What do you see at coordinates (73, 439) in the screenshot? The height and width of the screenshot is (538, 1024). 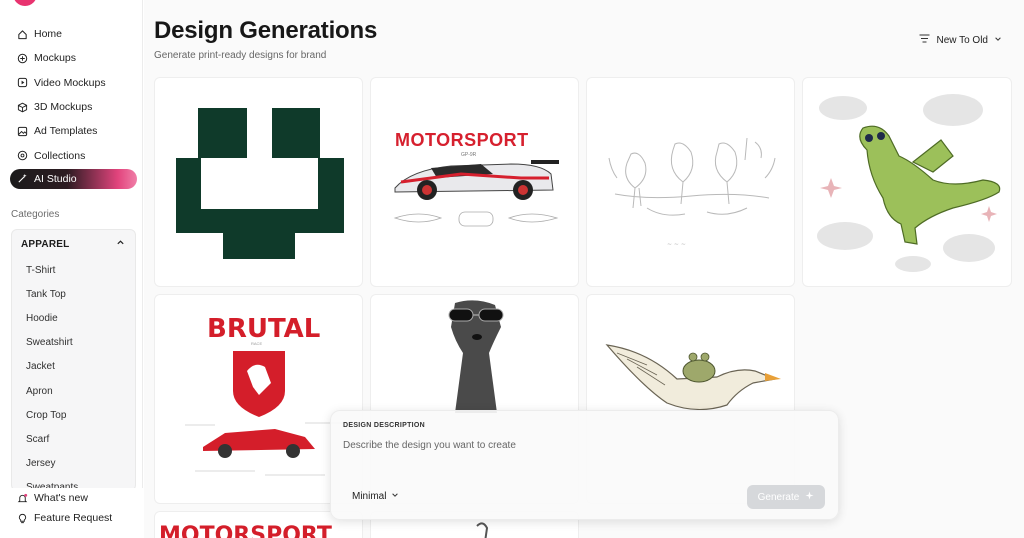 I see `category-item: Scarf` at bounding box center [73, 439].